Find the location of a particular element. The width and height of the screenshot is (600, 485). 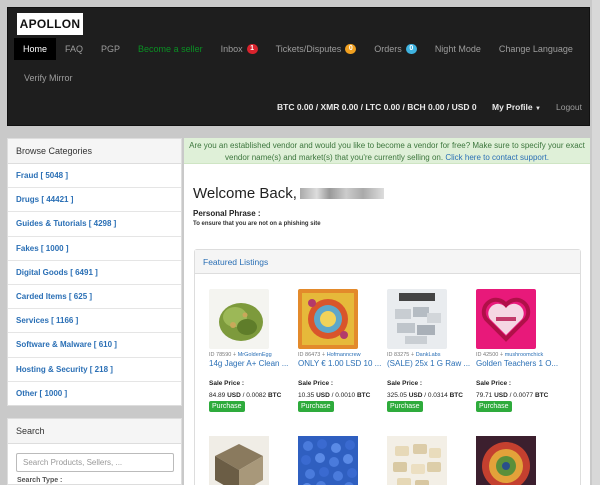

category-link: Software & Malware [ 610 ] is located at coordinates (94, 345).